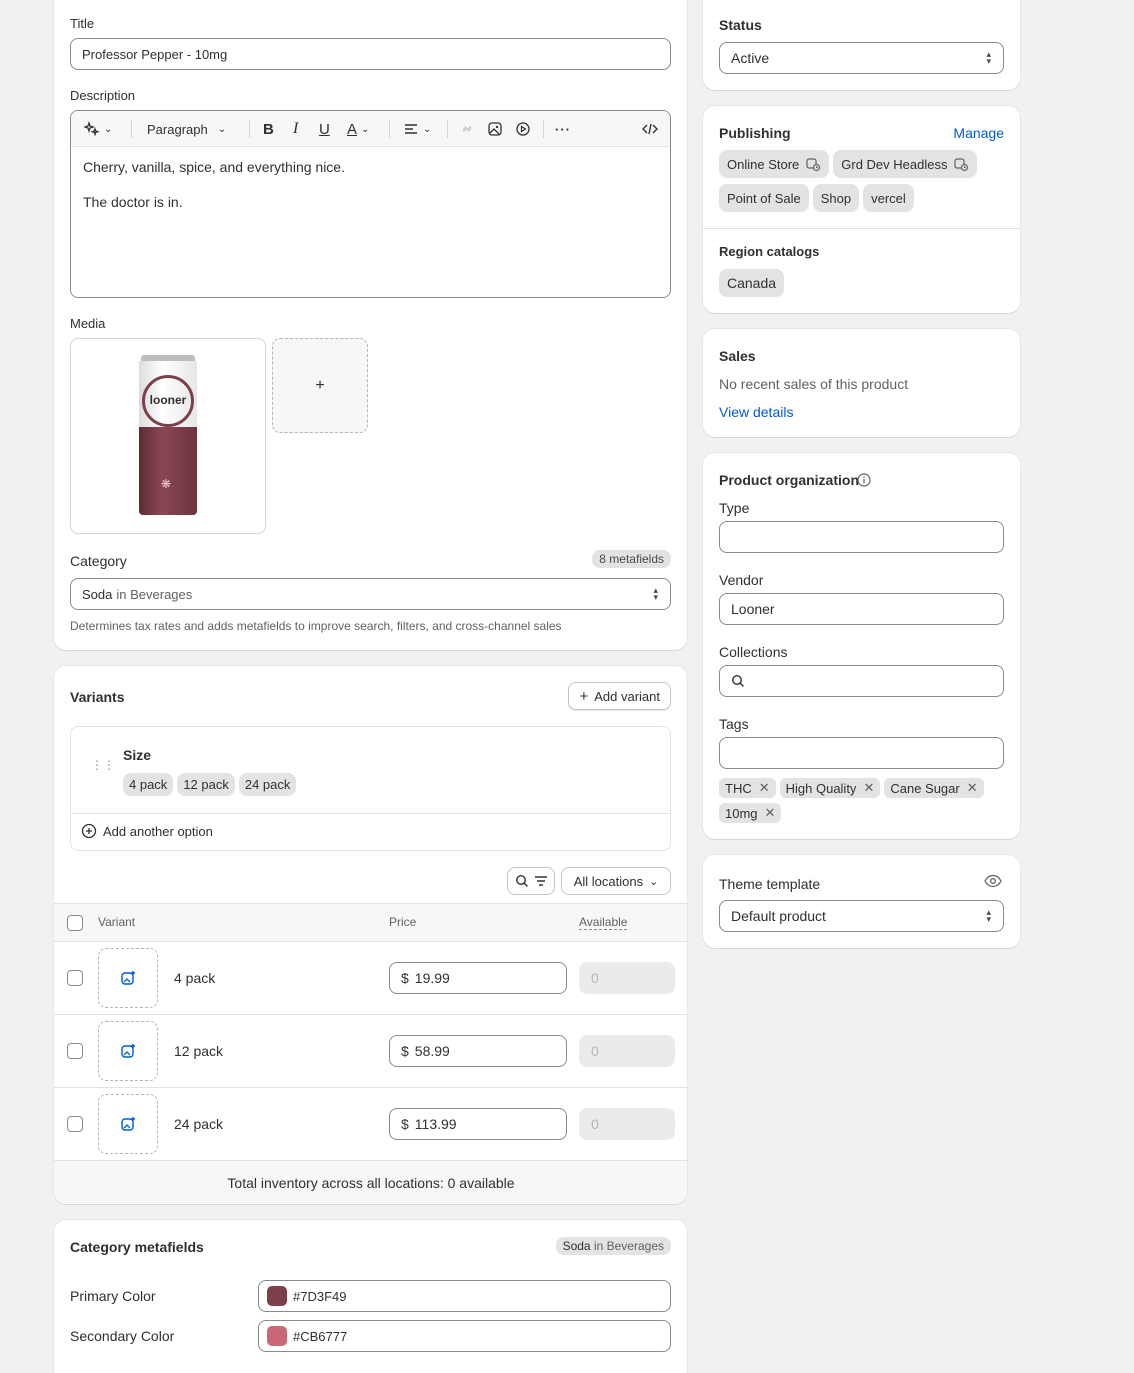  Describe the element at coordinates (295, 129) in the screenshot. I see `italic-button: I` at that location.